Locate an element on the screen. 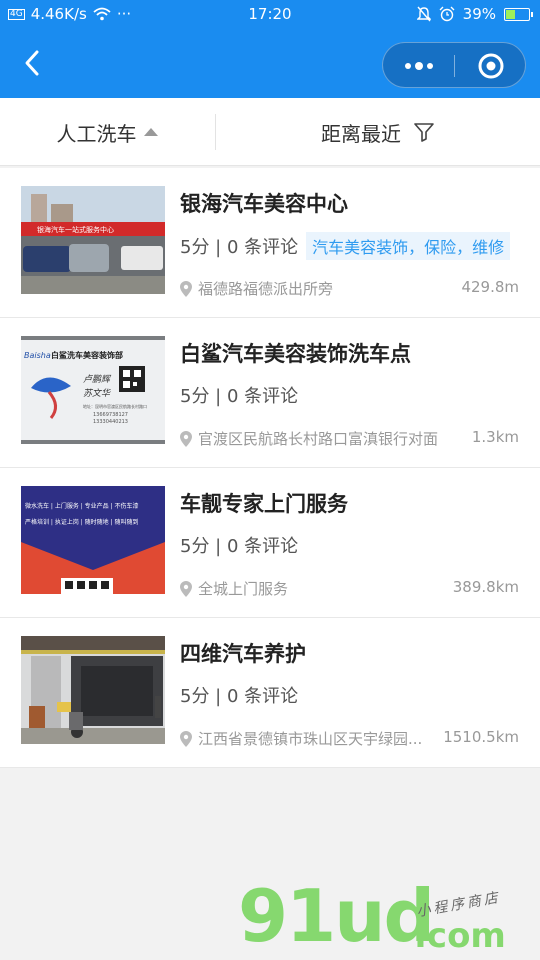  shop-name: 四维汽车养护 is located at coordinates (243, 654).